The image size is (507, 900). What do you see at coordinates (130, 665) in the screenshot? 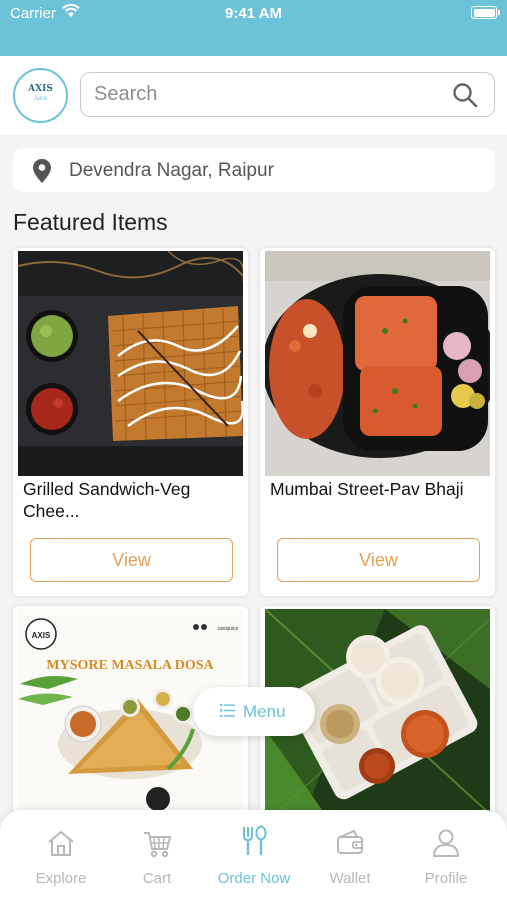
I see `promo-title: MYSORE MASALA DOSA` at bounding box center [130, 665].